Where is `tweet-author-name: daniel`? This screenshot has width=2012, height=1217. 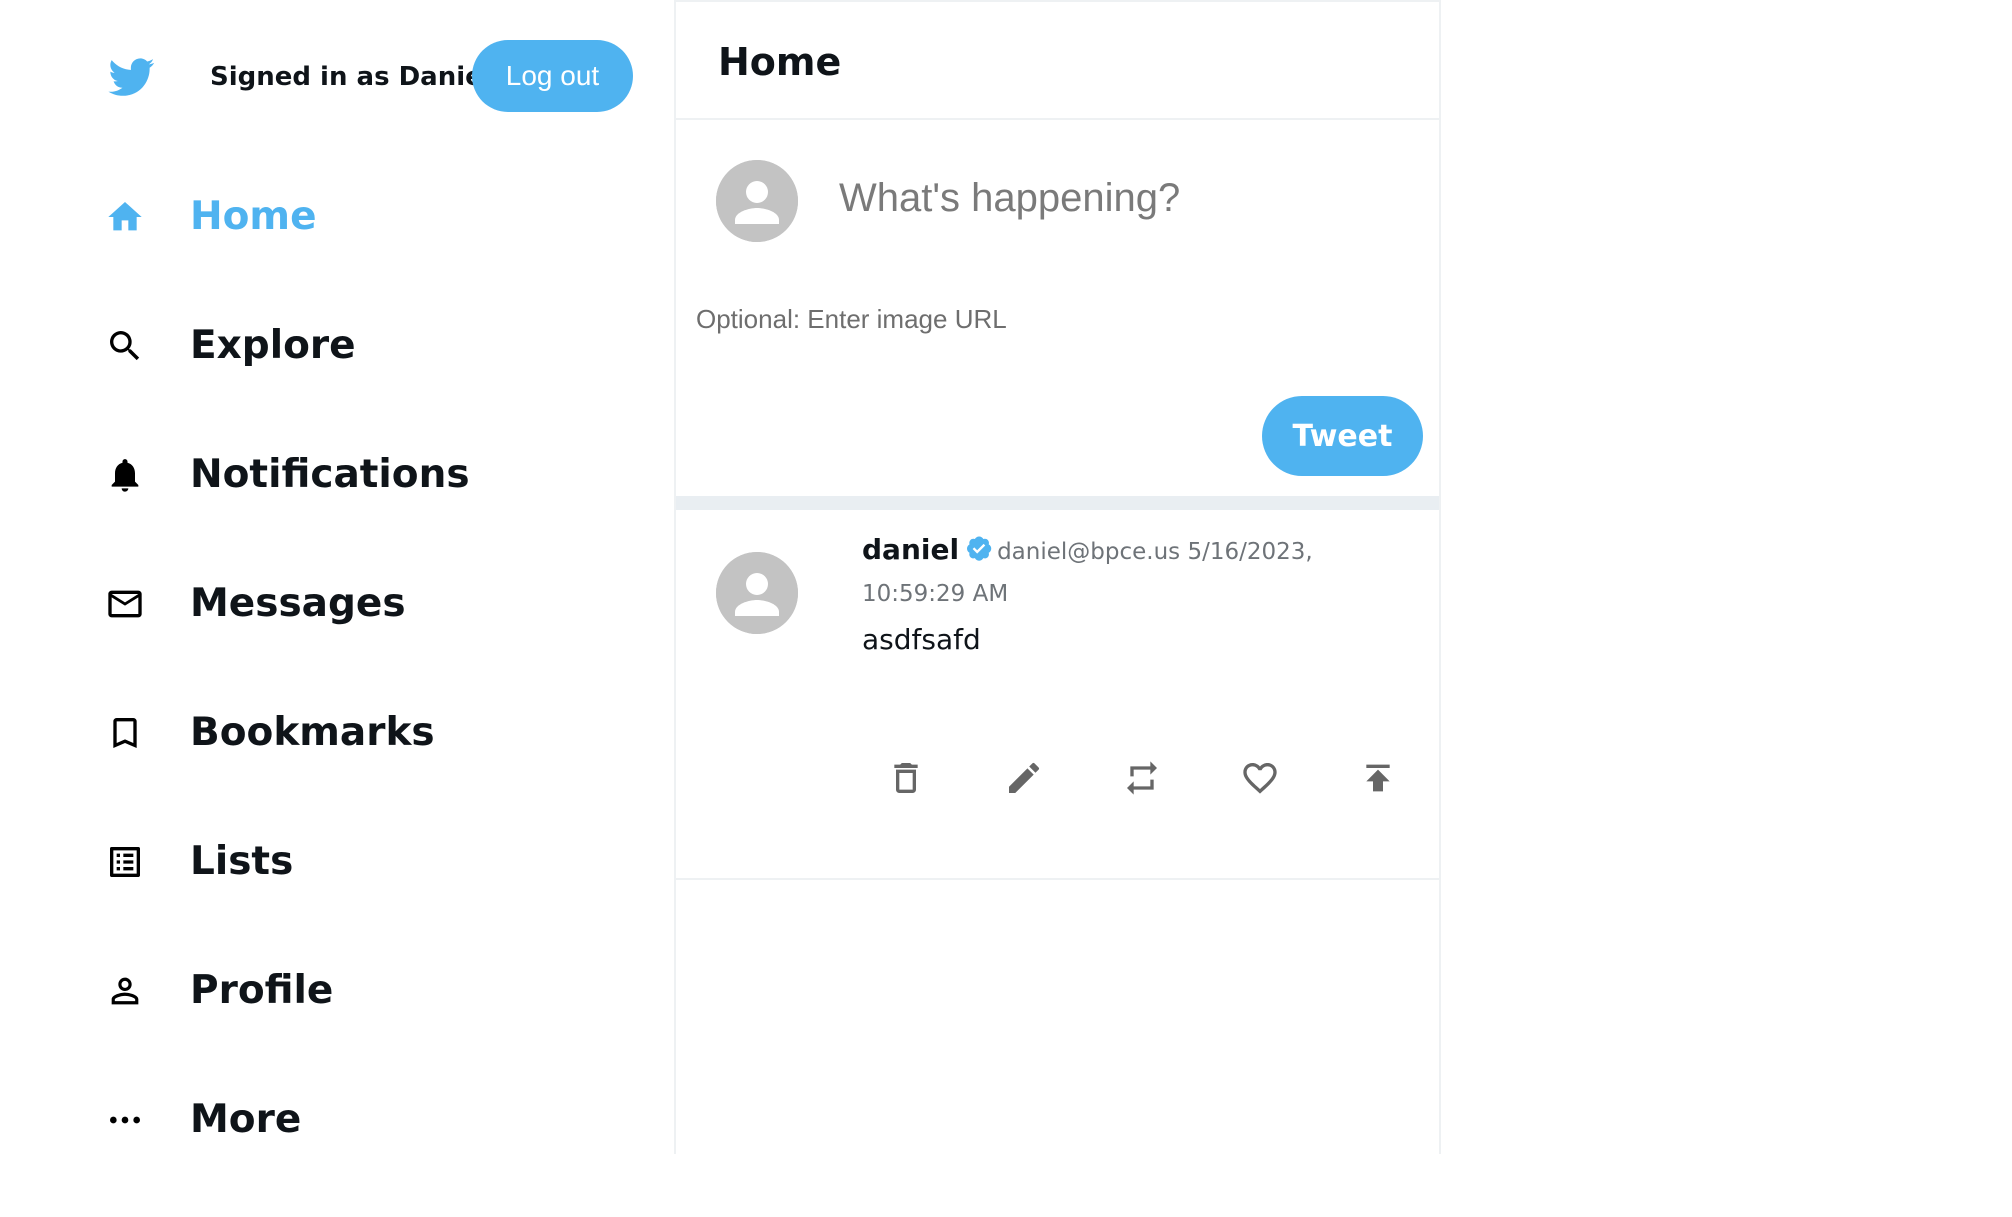
tweet-author-name: daniel is located at coordinates (910, 549).